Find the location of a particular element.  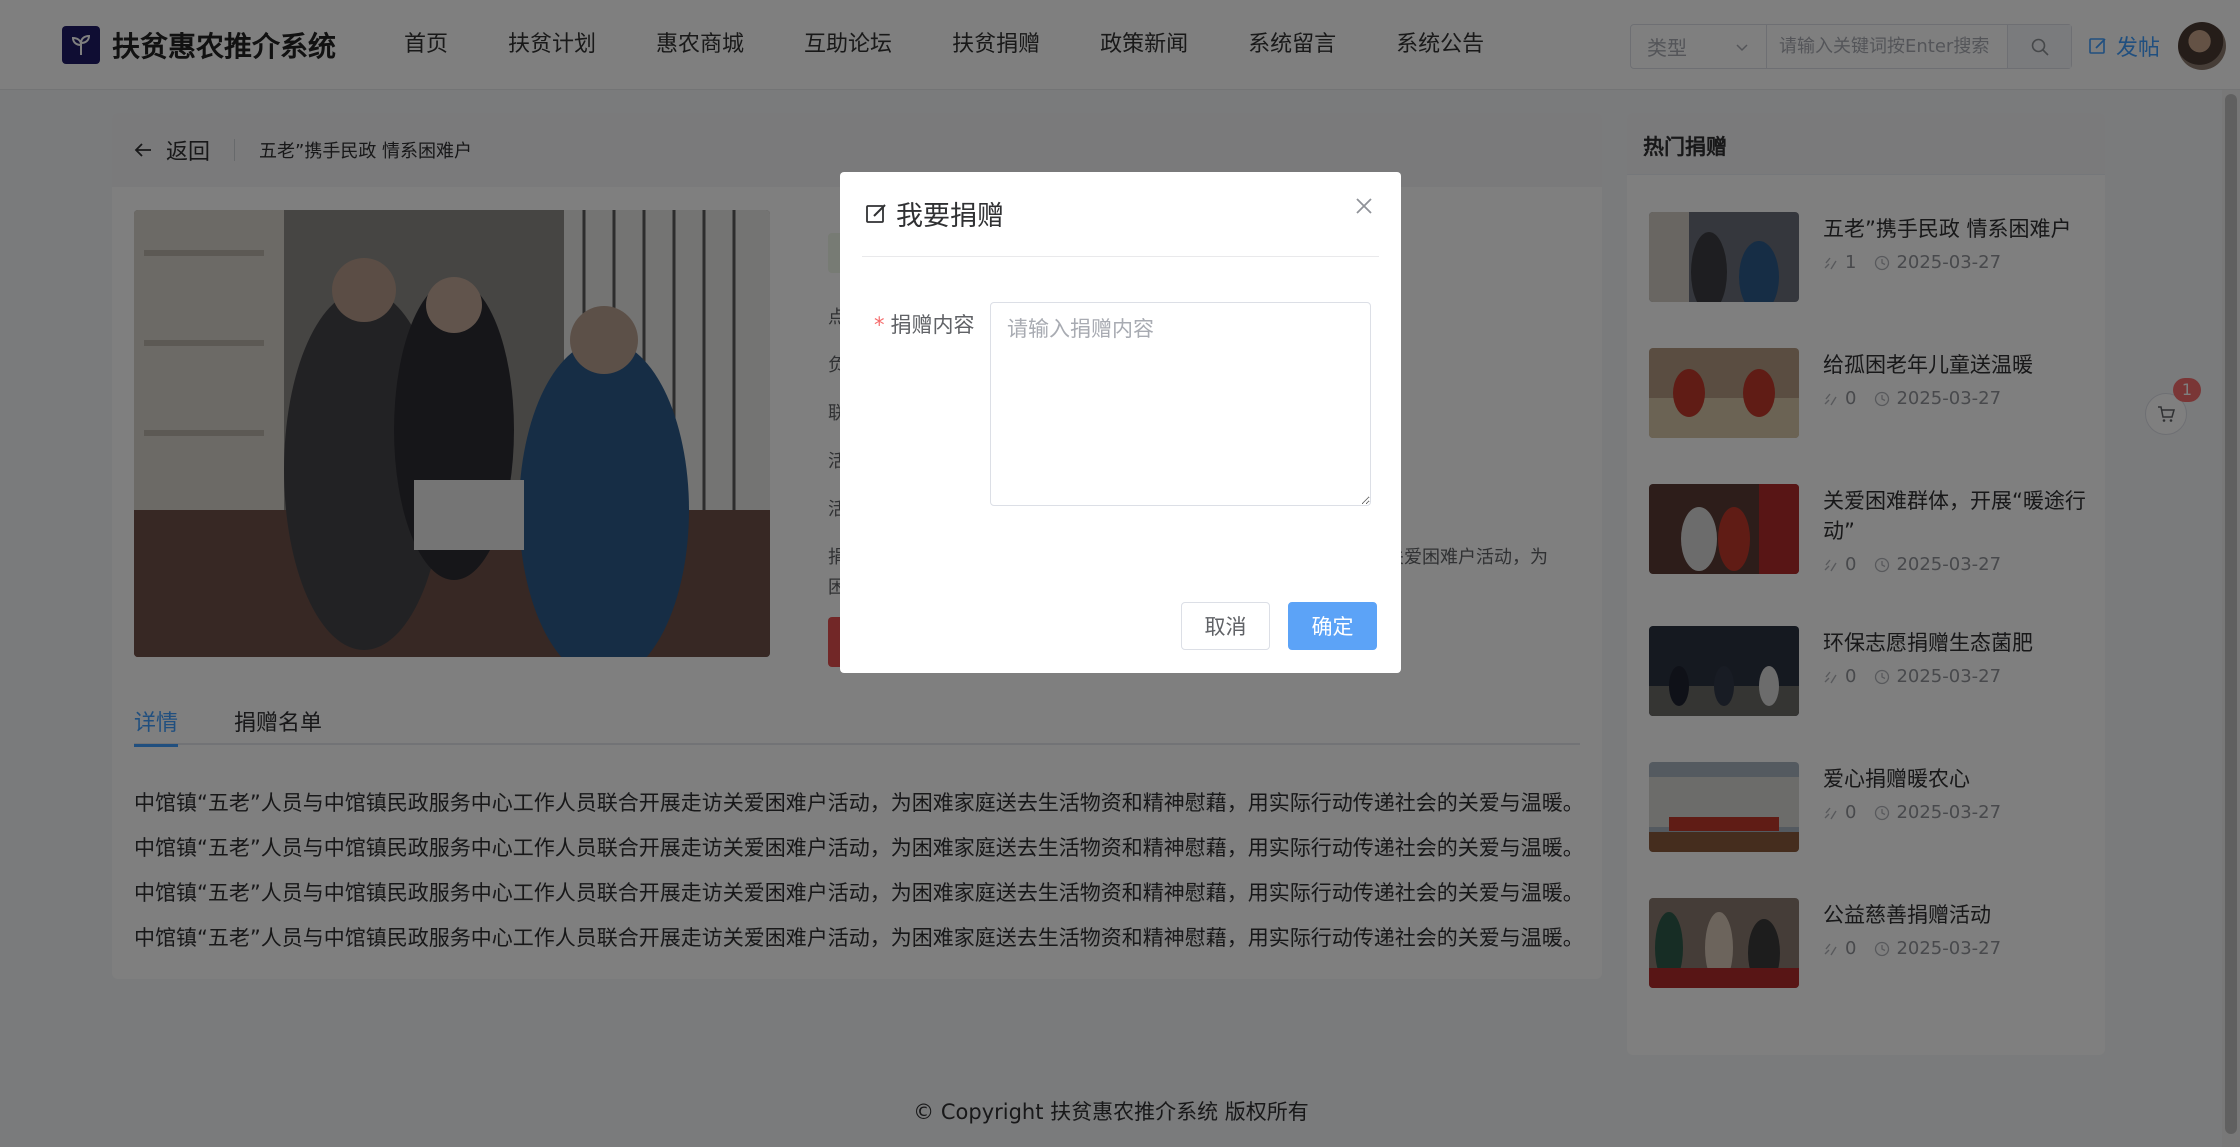

close-icon is located at coordinates (1364, 206).